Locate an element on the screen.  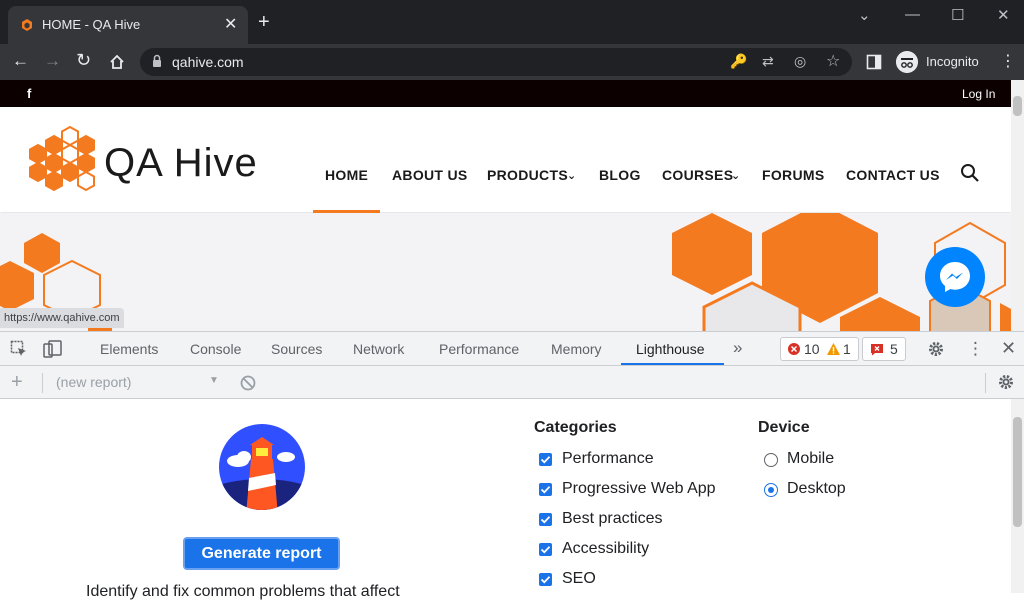
tab-close-icon: ✕ is located at coordinates (230, 24).